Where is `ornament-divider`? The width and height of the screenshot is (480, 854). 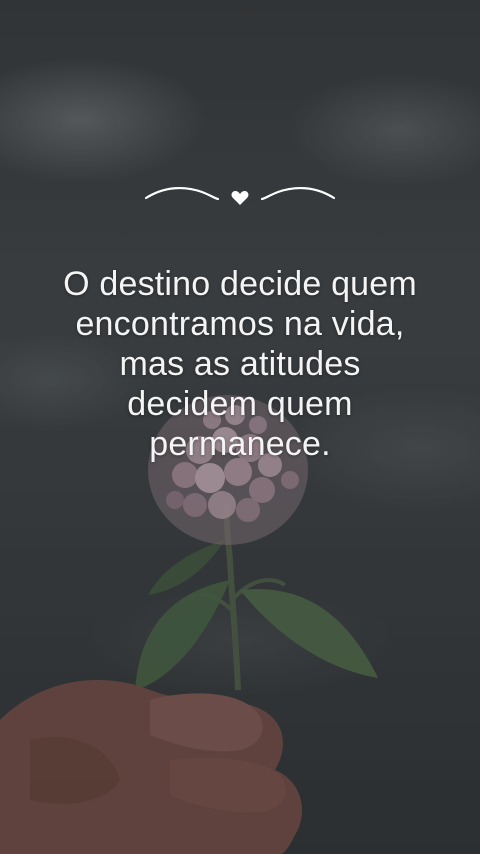
ornament-divider is located at coordinates (240, 195).